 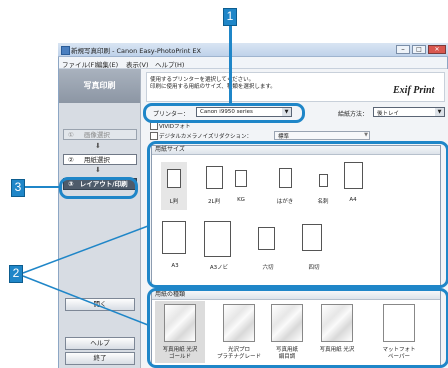 I want to click on leader-to-type-panel, so click(x=85, y=300).